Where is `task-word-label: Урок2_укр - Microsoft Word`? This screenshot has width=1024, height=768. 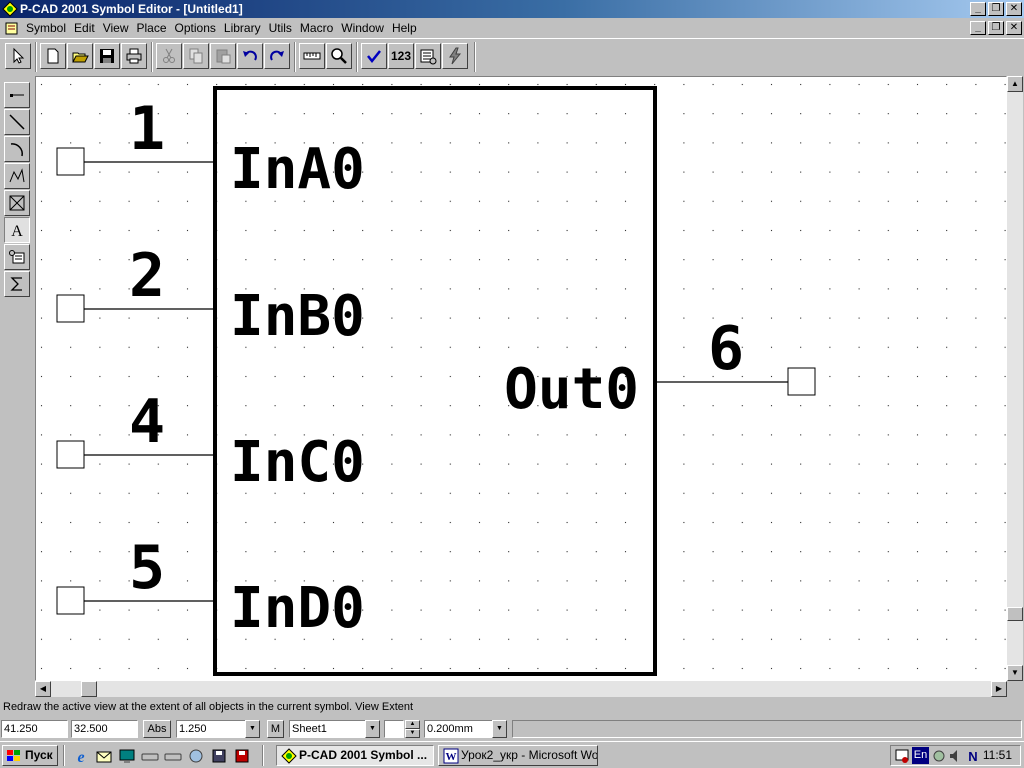
task-word-label: Урок2_укр - Microsoft Word is located at coordinates (529, 755).